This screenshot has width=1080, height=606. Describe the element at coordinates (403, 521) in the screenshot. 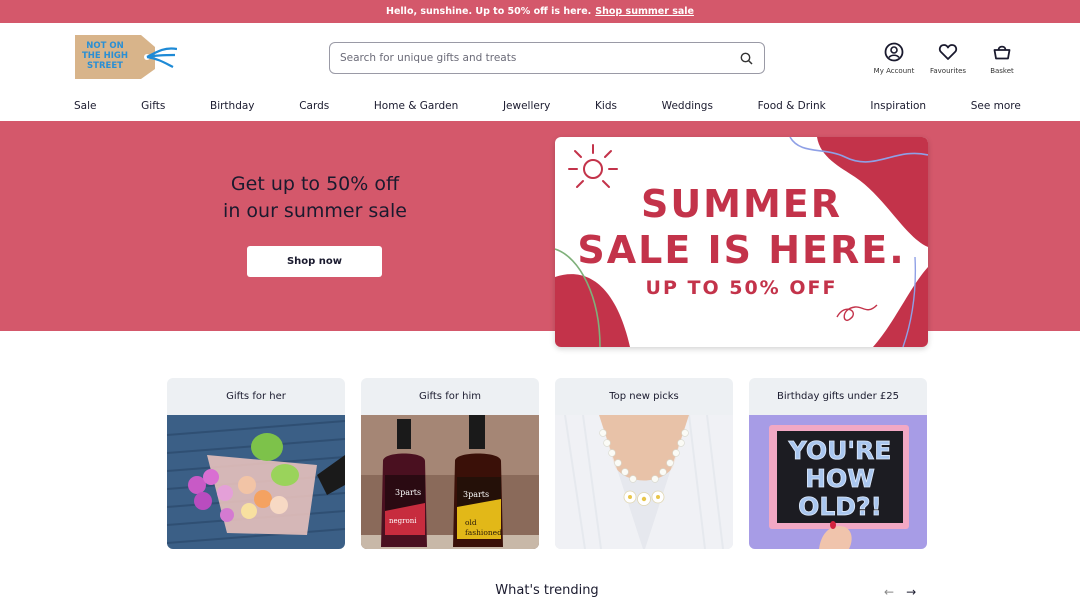

I see `bottle-1-name: negroni` at that location.